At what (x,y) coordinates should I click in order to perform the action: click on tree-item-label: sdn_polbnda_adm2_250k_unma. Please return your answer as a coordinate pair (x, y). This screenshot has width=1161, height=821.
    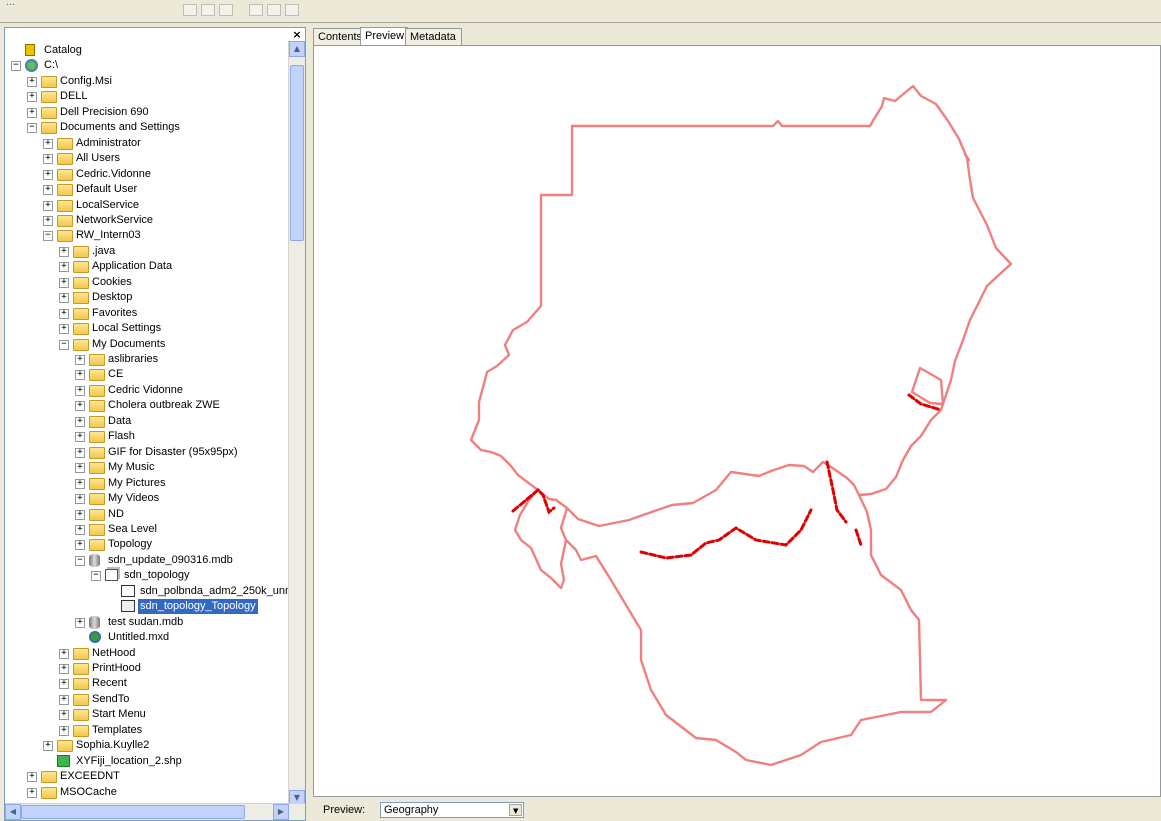
    Looking at the image, I should click on (215, 590).